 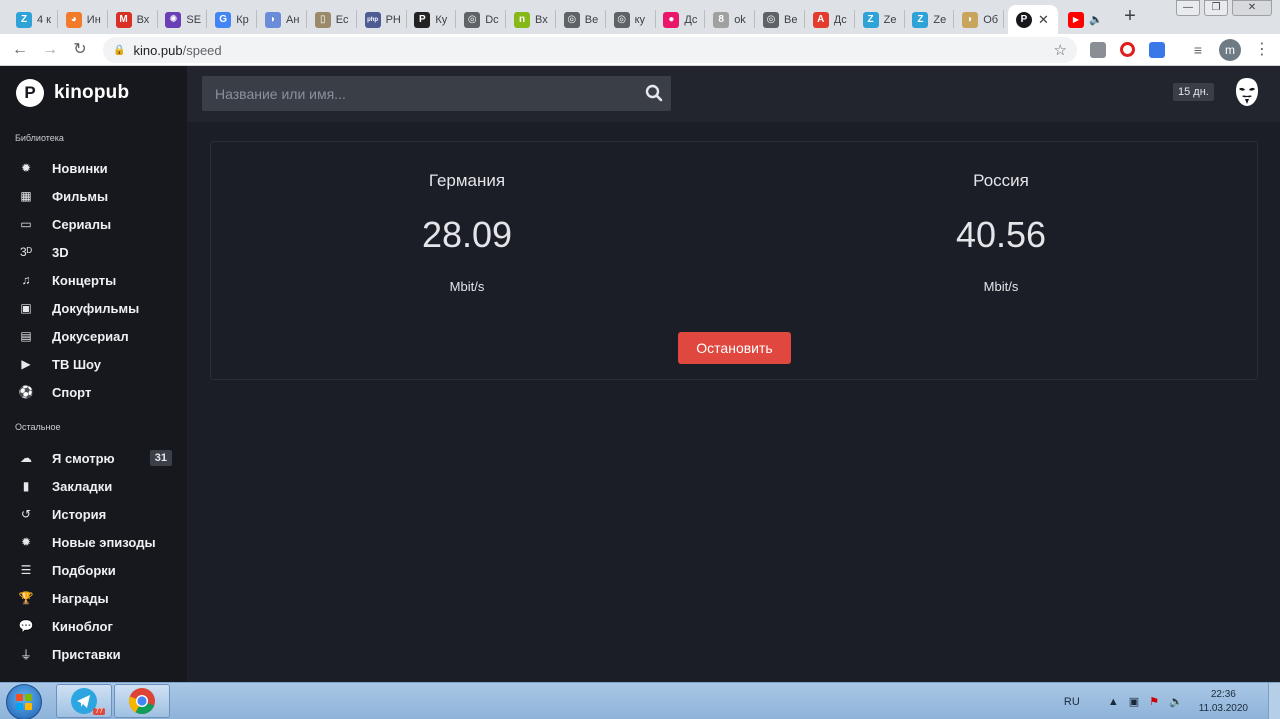 What do you see at coordinates (99, 711) in the screenshot?
I see `telegram-unread-badge: 77` at bounding box center [99, 711].